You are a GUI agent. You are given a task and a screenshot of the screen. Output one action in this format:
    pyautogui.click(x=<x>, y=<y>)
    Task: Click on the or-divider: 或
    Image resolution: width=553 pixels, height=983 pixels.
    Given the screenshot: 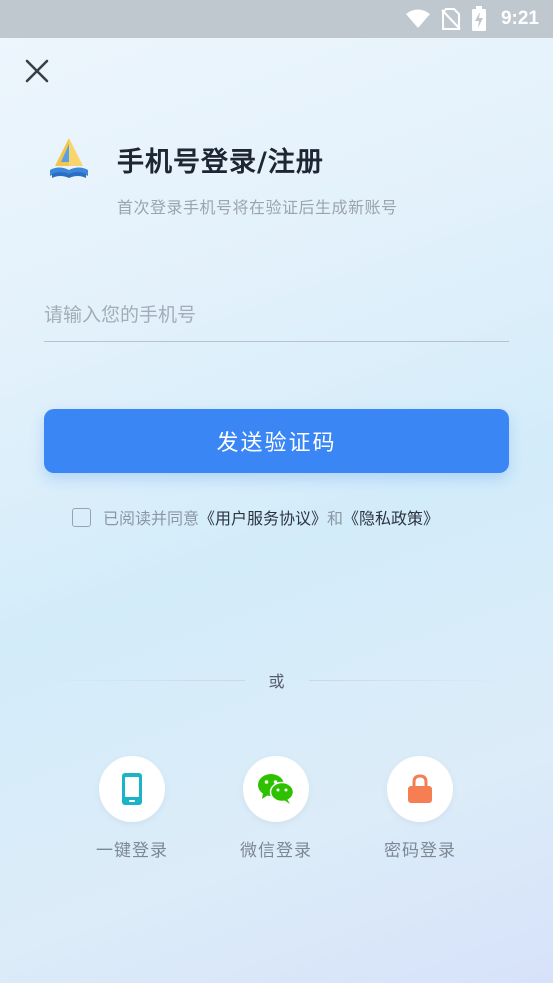 What is the action you would take?
    pyautogui.click(x=277, y=680)
    